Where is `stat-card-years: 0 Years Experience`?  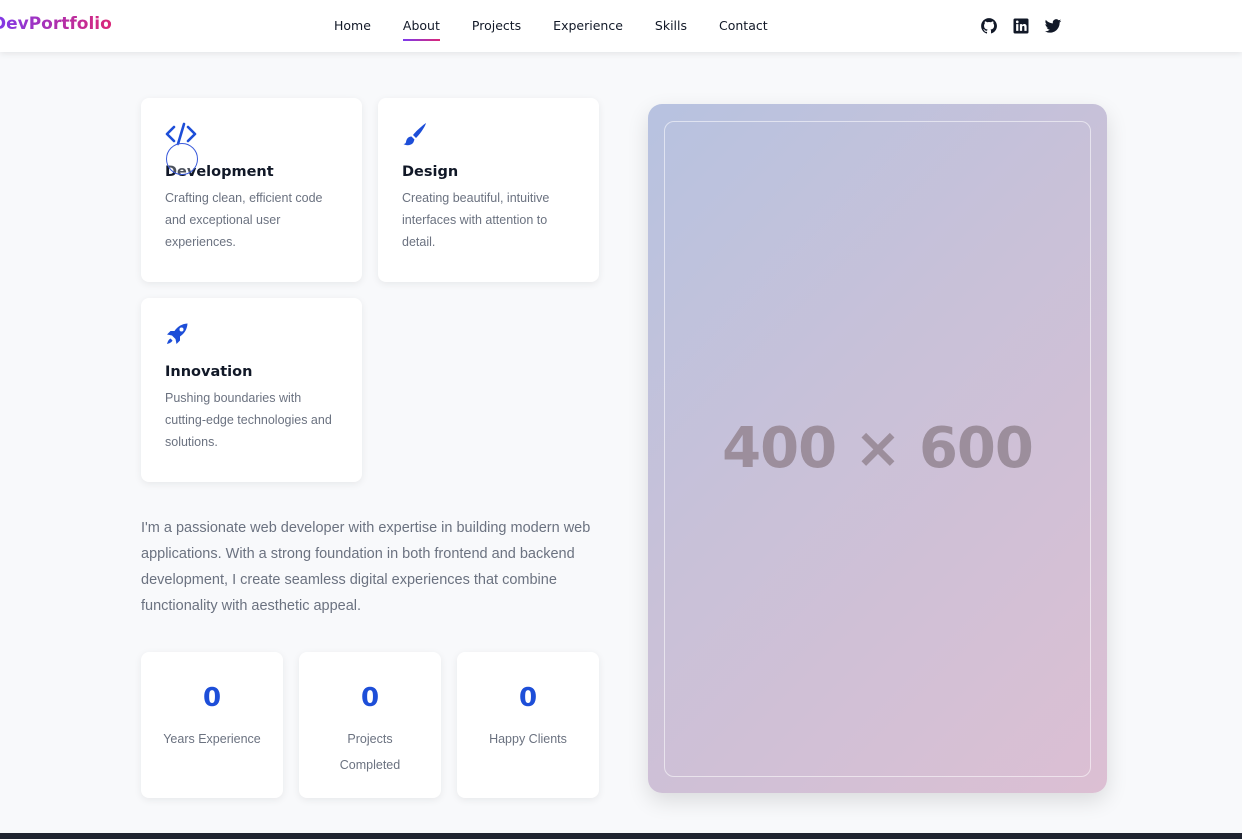
stat-card-years: 0 Years Experience is located at coordinates (212, 725).